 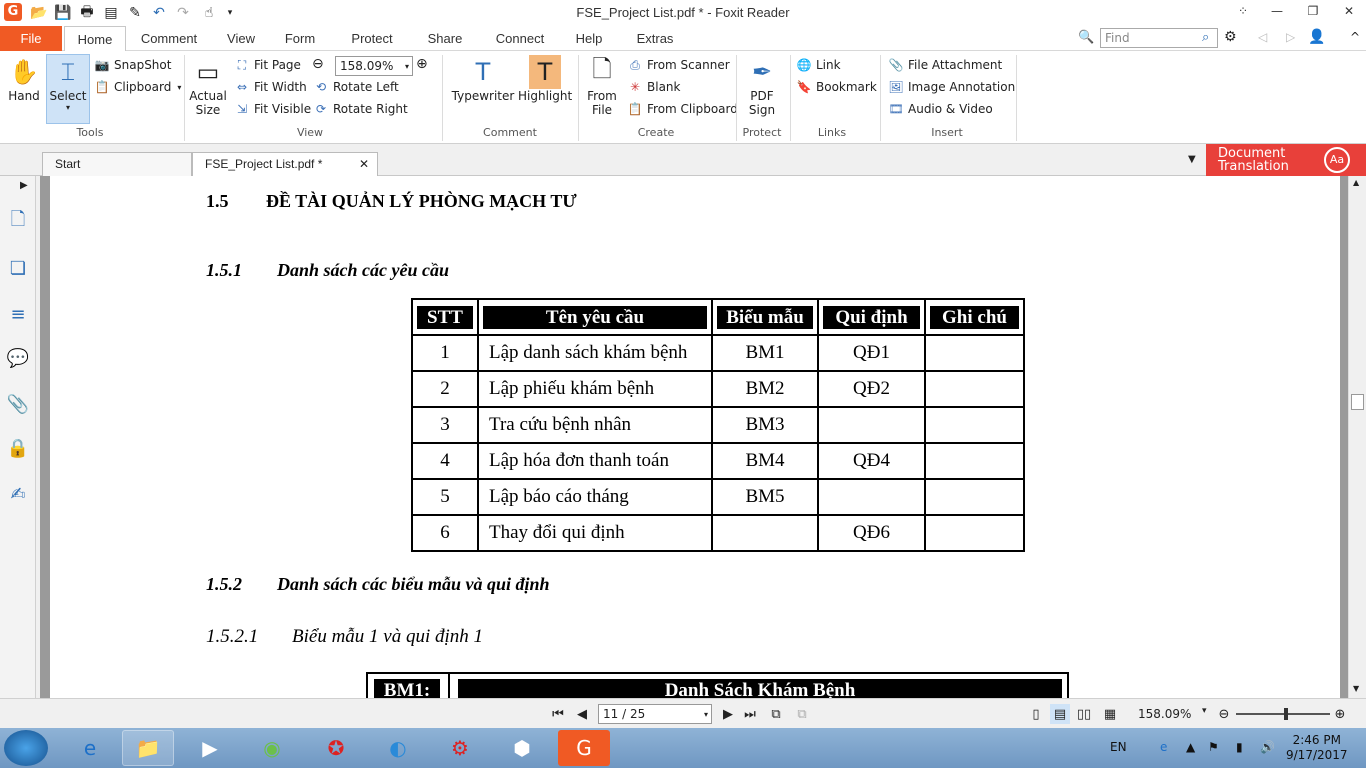 I want to click on from-scanner-button: ⎙ From Scanner, so click(x=678, y=65).